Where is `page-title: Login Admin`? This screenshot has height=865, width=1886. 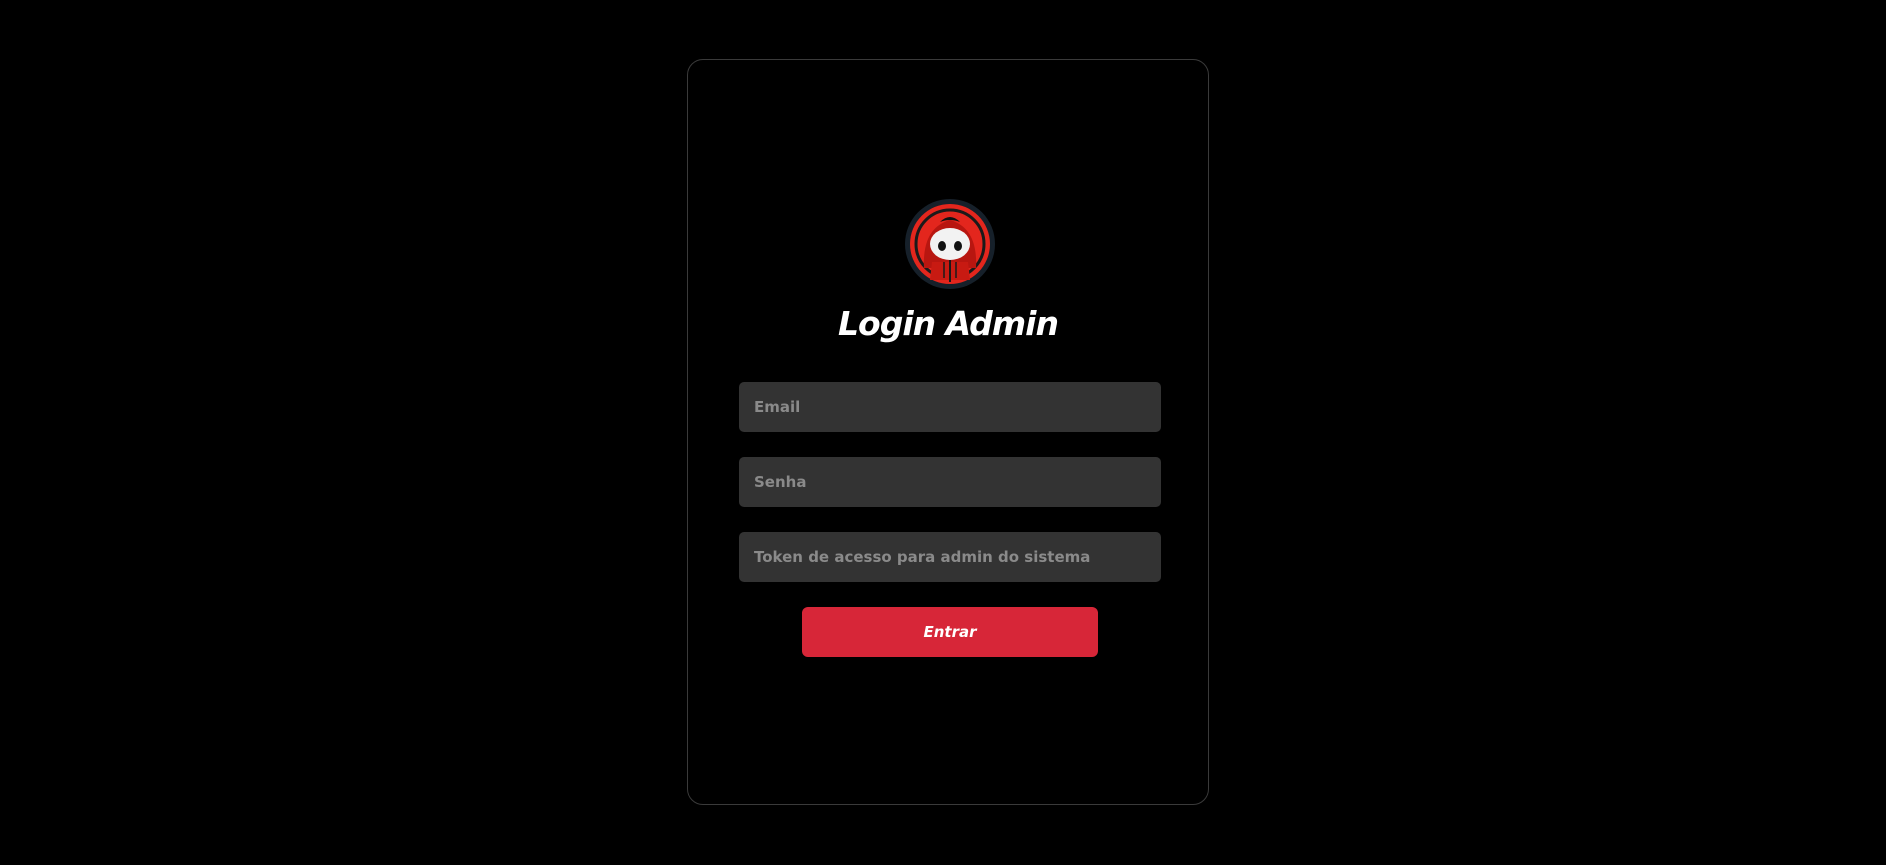
page-title: Login Admin is located at coordinates (948, 323).